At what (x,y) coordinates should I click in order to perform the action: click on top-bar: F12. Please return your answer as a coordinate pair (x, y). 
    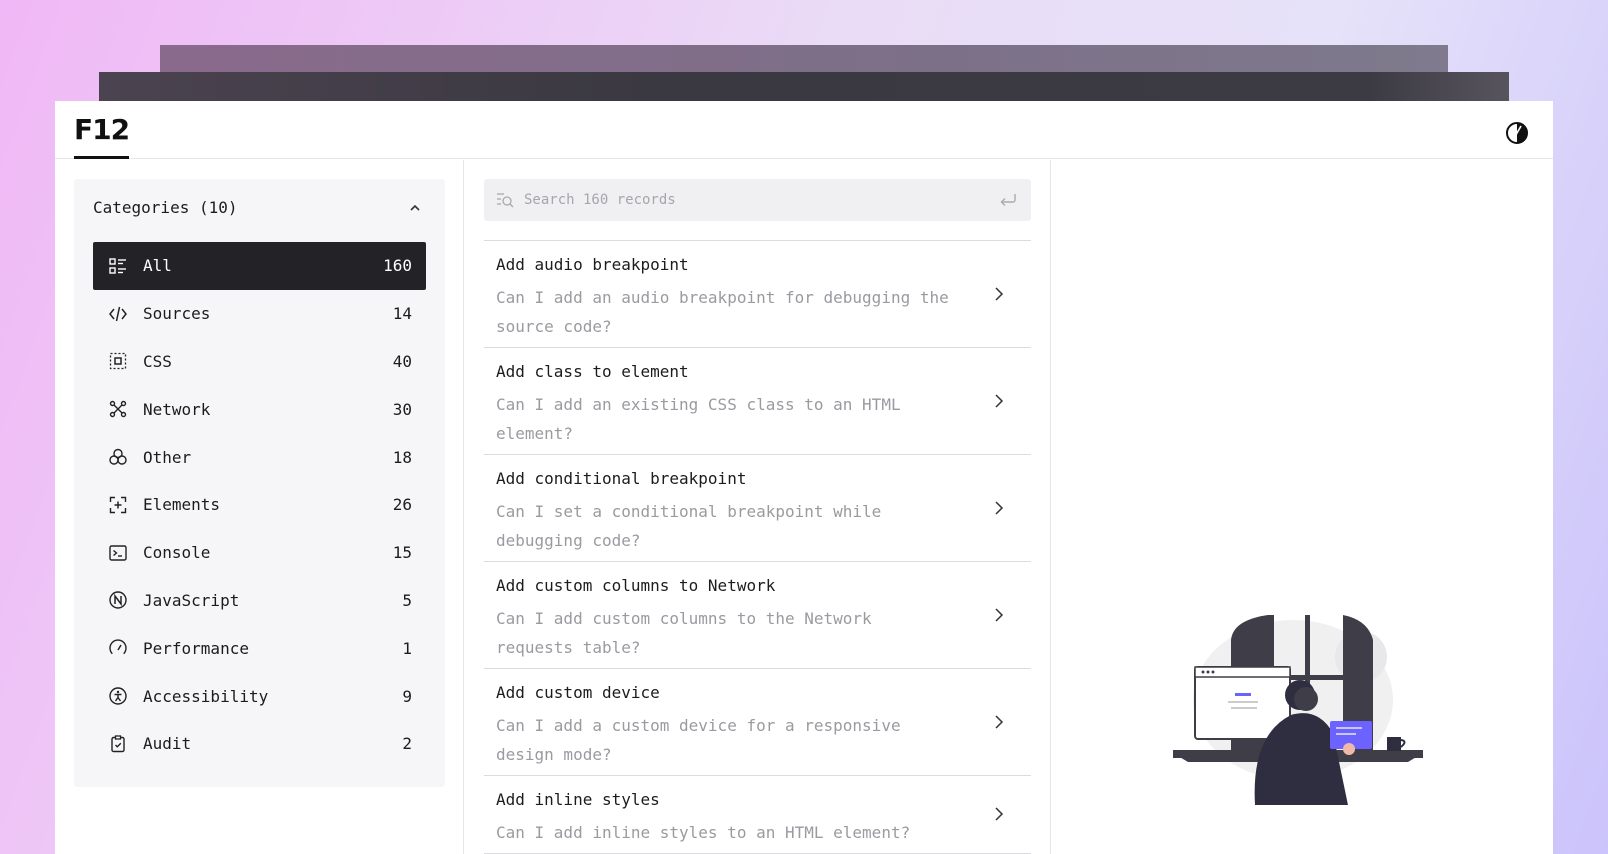
    Looking at the image, I should click on (804, 130).